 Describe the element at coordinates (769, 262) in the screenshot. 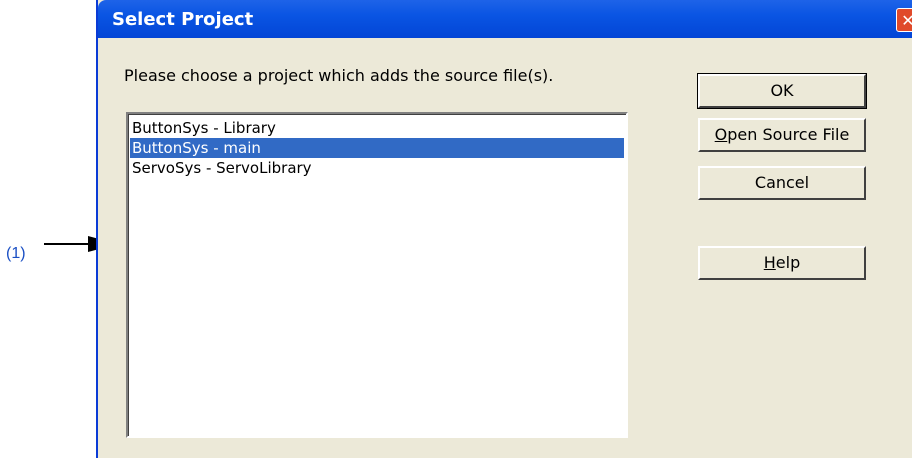

I see `help-mnemonic: H` at that location.